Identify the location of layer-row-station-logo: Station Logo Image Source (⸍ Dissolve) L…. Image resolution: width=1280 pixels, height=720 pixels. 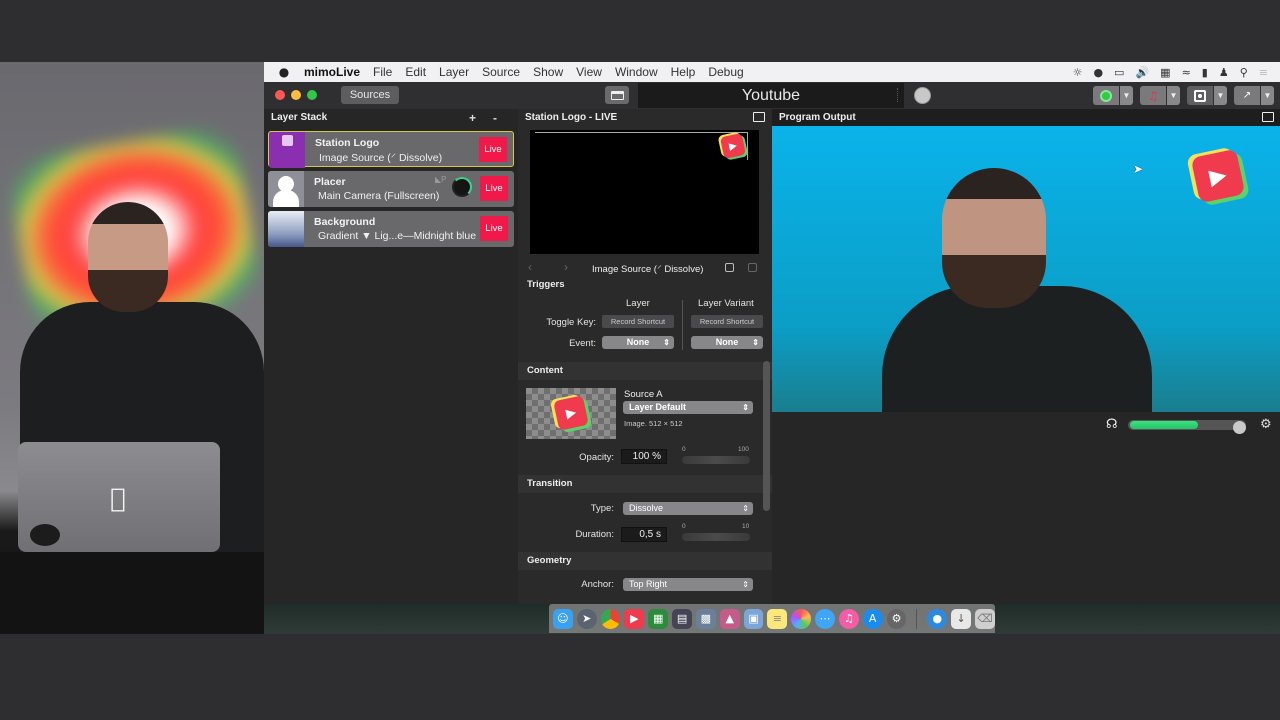
(391, 149).